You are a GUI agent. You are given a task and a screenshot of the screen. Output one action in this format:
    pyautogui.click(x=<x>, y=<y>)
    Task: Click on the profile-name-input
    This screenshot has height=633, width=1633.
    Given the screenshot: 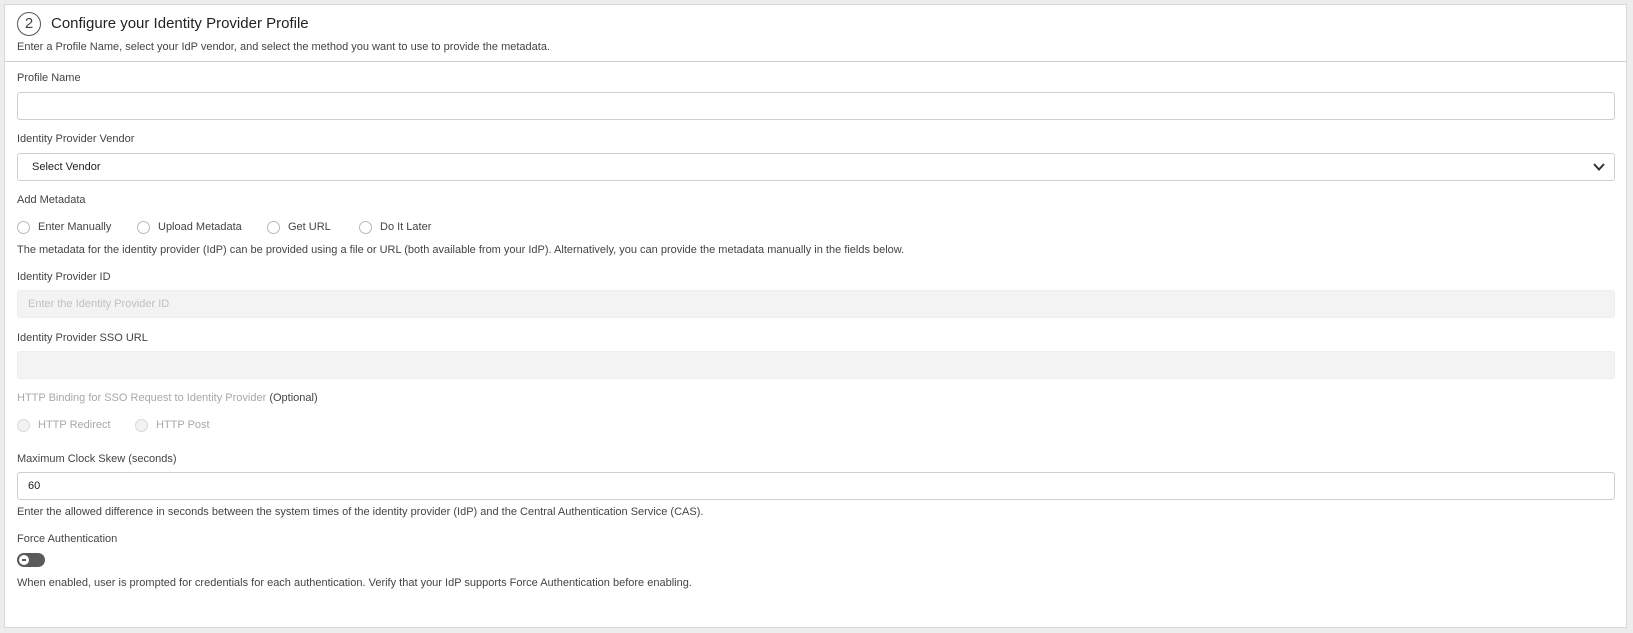 What is the action you would take?
    pyautogui.click(x=816, y=106)
    